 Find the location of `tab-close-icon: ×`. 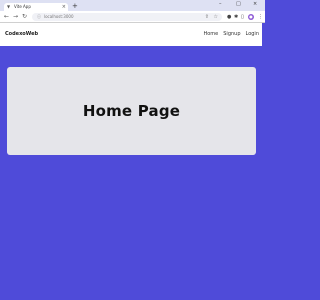

tab-close-icon: × is located at coordinates (64, 7).